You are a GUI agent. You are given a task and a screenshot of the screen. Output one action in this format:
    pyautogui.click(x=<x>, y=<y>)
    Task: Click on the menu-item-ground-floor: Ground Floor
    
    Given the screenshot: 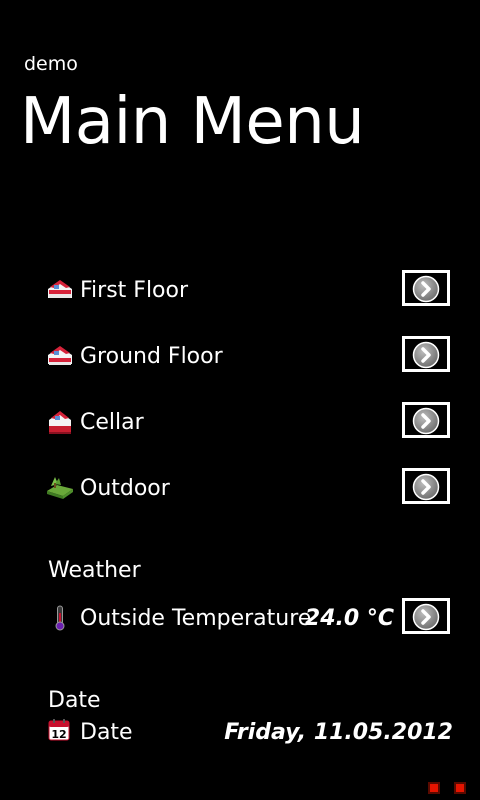 What is the action you would take?
    pyautogui.click(x=240, y=357)
    